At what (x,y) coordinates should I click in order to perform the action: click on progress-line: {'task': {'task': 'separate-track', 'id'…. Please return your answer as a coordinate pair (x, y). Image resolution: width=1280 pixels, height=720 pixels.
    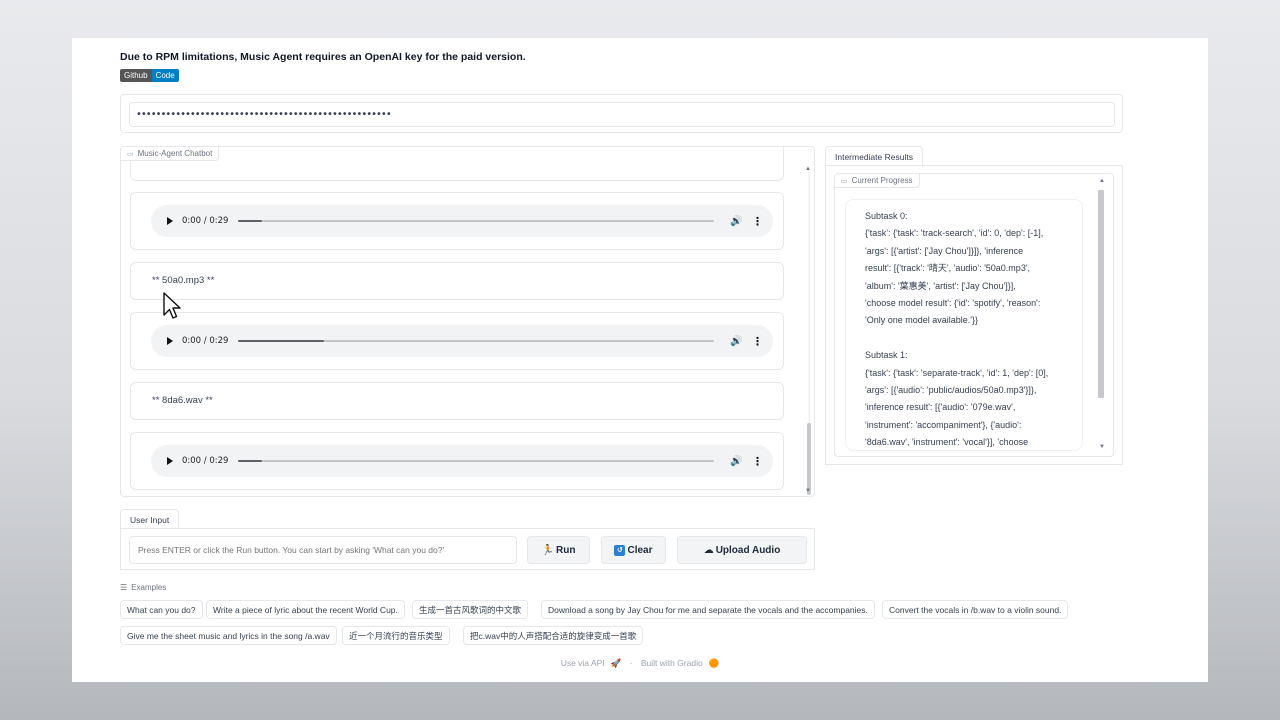
    Looking at the image, I should click on (957, 372).